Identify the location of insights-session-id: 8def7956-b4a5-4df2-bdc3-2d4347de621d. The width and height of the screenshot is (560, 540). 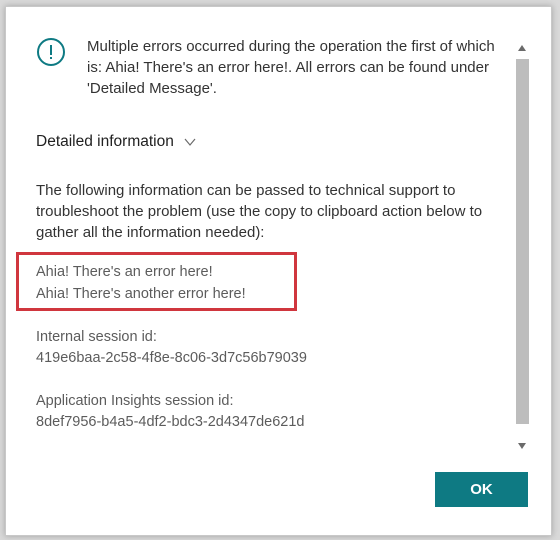
(170, 422).